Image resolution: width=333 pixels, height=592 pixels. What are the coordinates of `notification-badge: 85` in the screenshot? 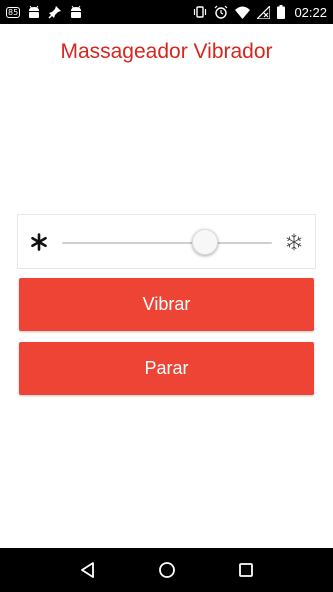 It's located at (13, 12).